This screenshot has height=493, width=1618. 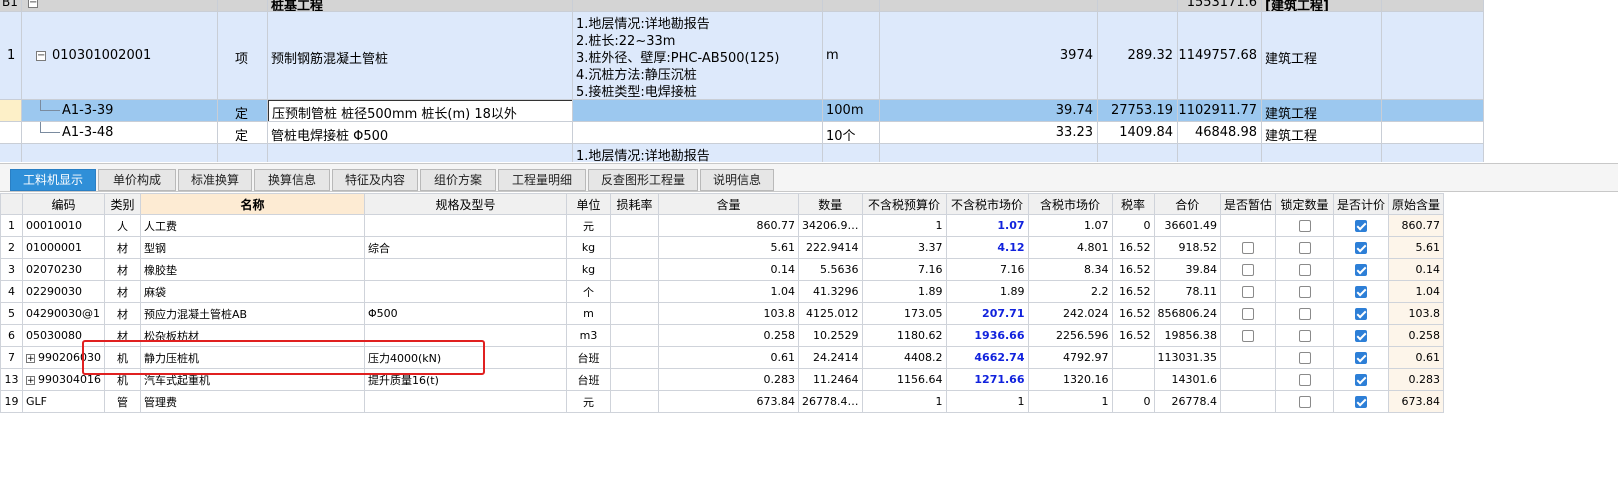 I want to click on col-header-spec: 规格及型号, so click(x=465, y=204).